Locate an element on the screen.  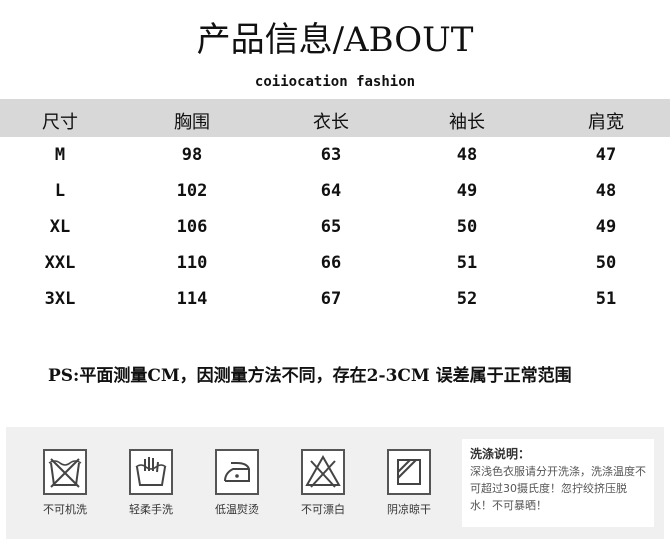
length-cell: 63 is located at coordinates (331, 155).